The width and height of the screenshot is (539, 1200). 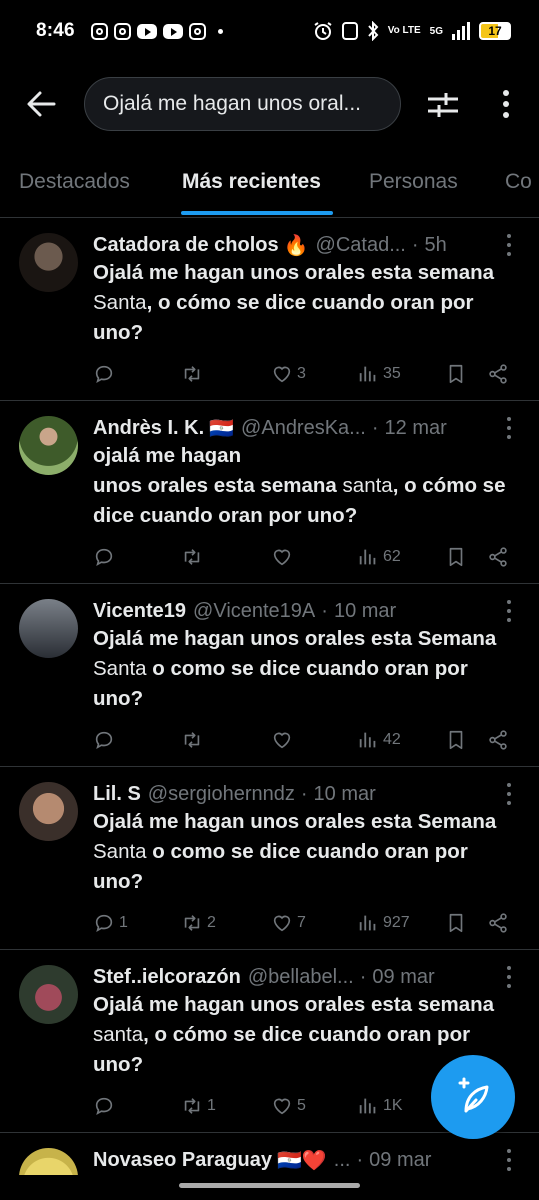 What do you see at coordinates (379, 557) in the screenshot?
I see `views-button: 62` at bounding box center [379, 557].